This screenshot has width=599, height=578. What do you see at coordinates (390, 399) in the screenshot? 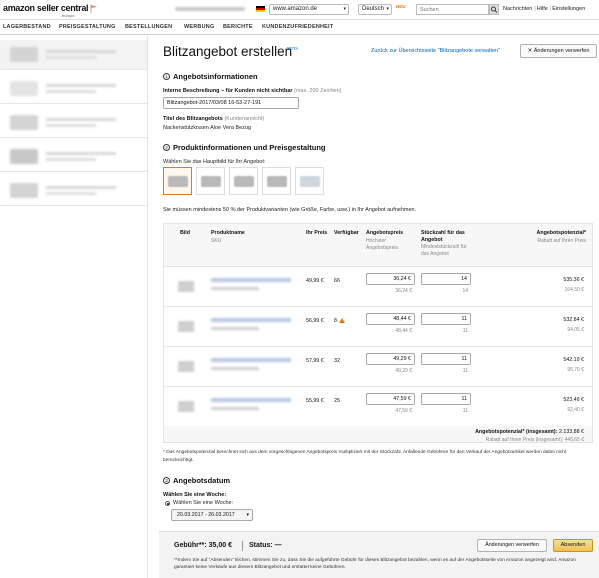
I see `offer-price-input: 47,59 €` at bounding box center [390, 399].